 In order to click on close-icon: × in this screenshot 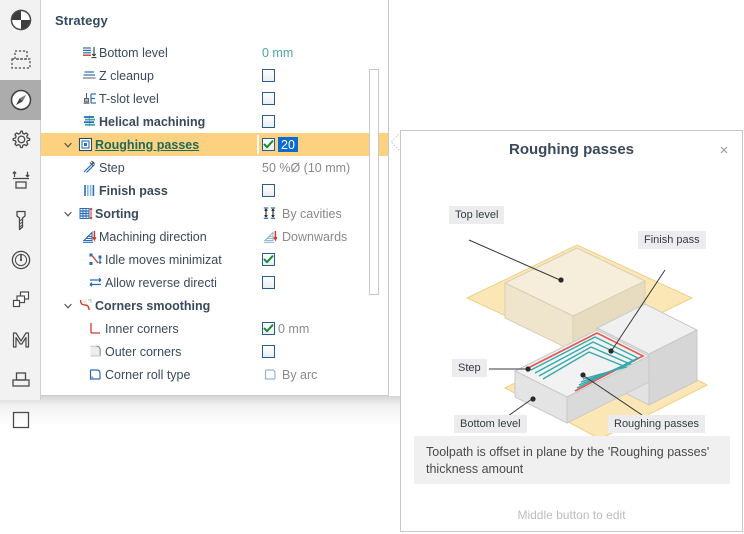, I will do `click(724, 150)`.